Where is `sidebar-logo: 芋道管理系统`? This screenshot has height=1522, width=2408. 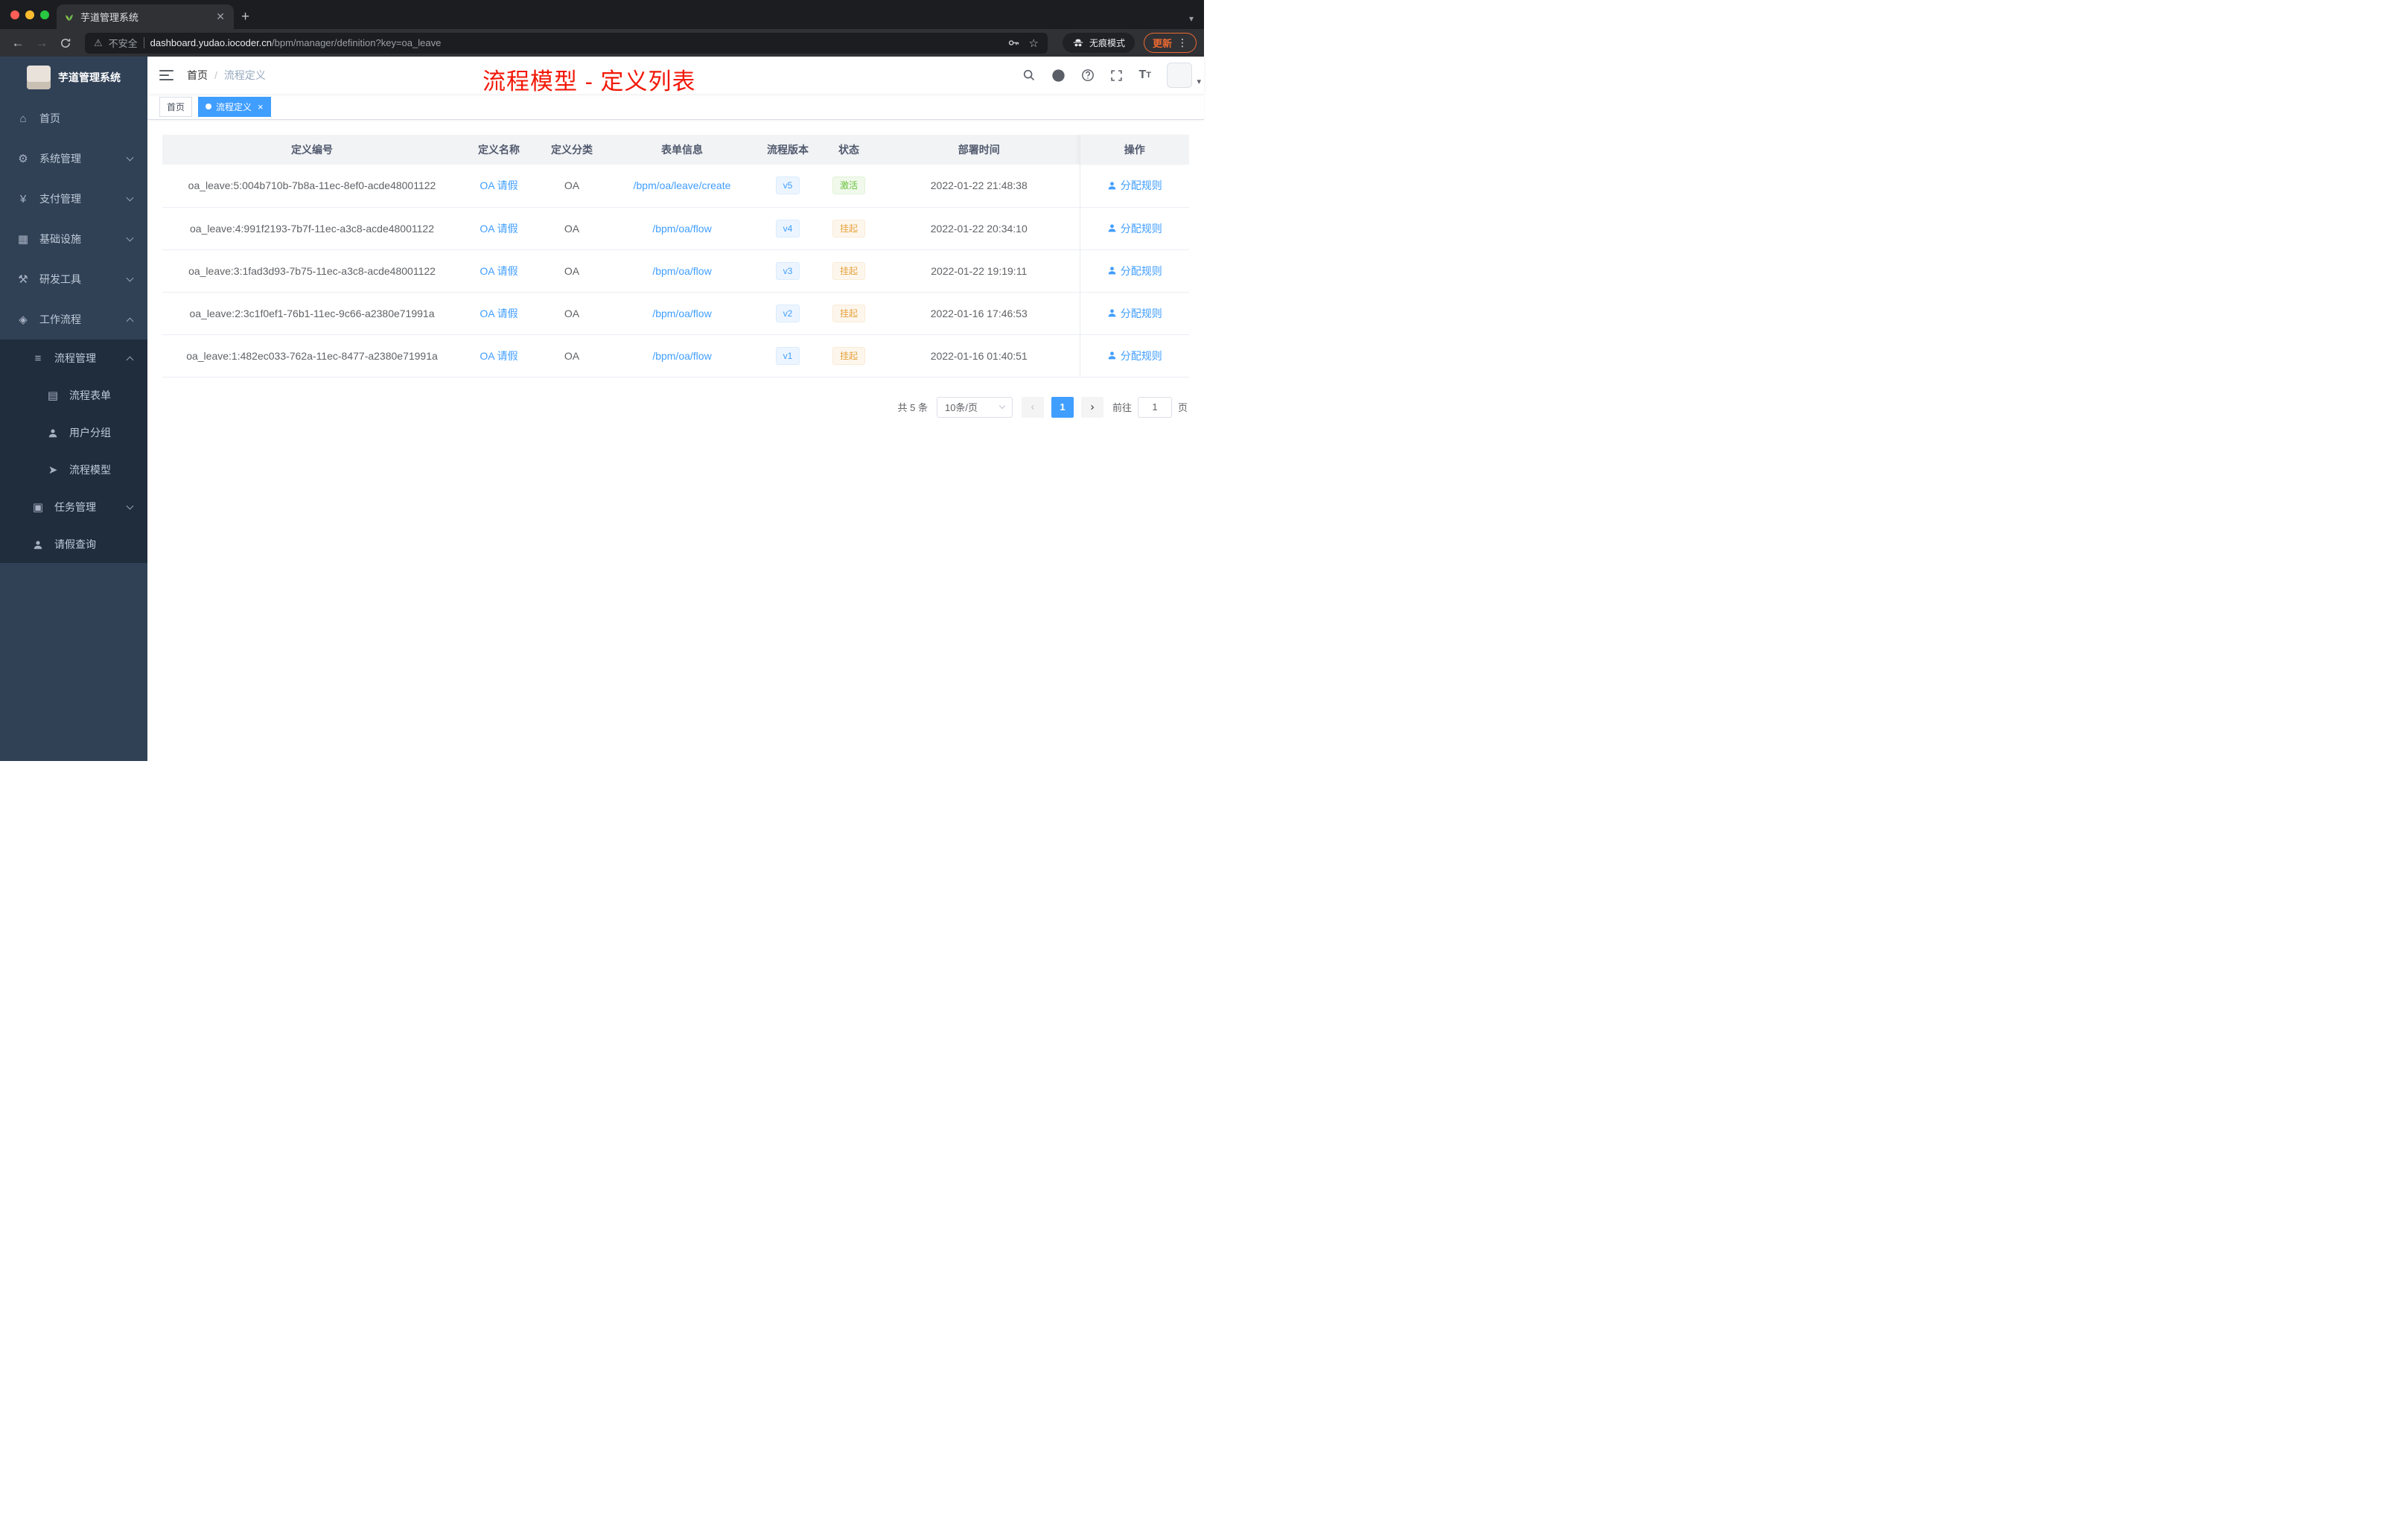
sidebar-logo: 芋道管理系统 is located at coordinates (73, 77).